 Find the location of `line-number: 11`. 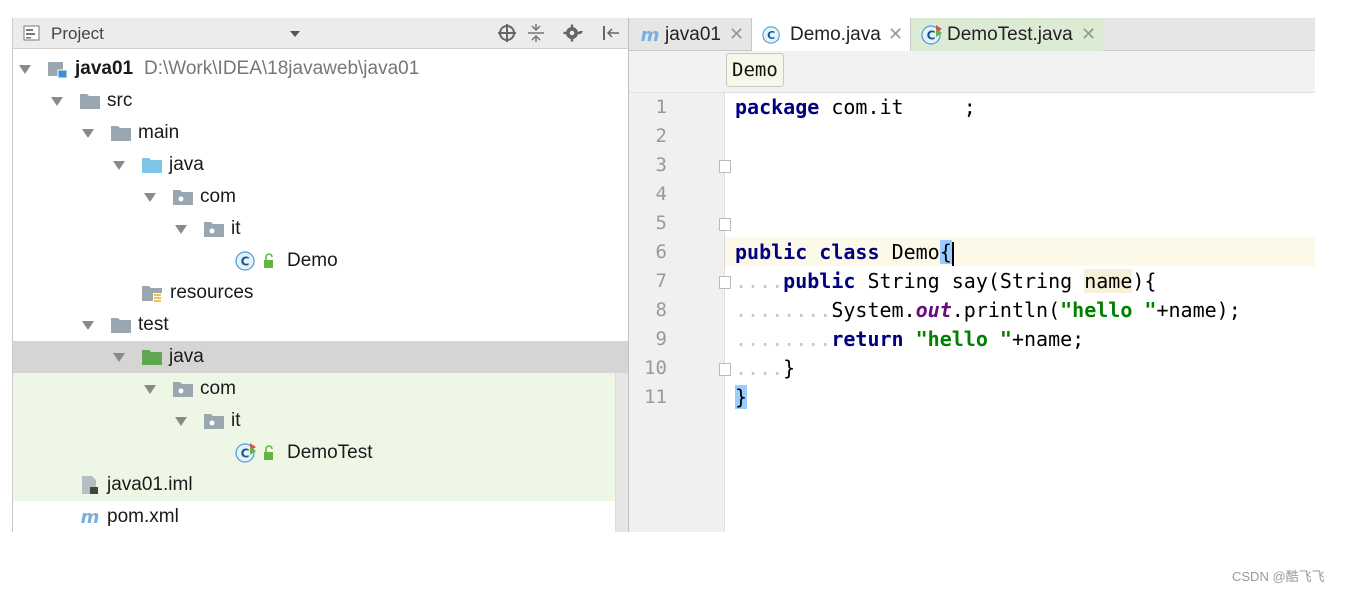

line-number: 11 is located at coordinates (655, 397).